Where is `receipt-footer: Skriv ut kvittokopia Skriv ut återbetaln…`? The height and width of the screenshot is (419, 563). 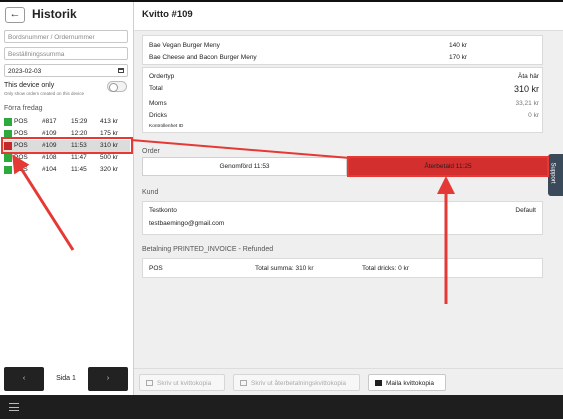
receipt-footer: Skriv ut kvittokopia Skriv ut återbetaln… is located at coordinates (348, 382).